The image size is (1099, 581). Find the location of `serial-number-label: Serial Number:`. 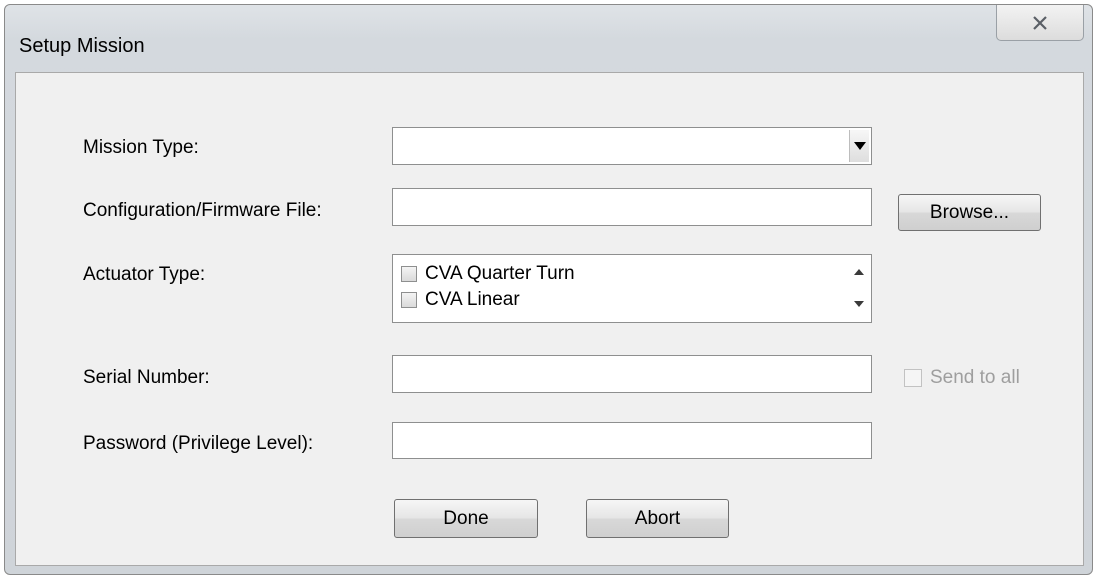

serial-number-label: Serial Number: is located at coordinates (146, 377).